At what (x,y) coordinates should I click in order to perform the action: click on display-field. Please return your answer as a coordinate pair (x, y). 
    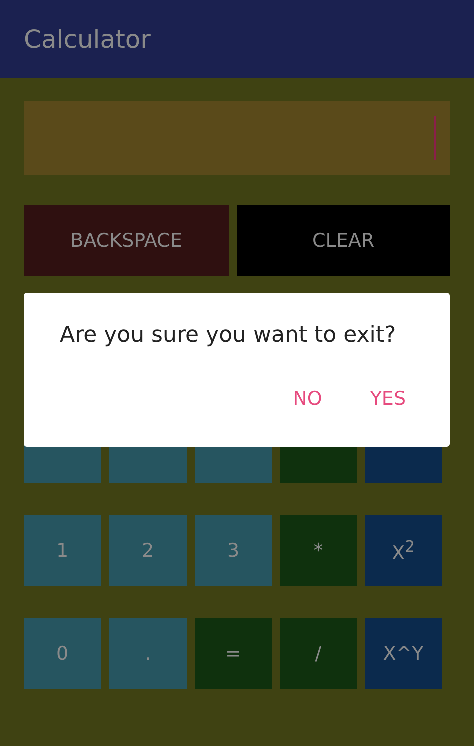
    Looking at the image, I should click on (237, 138).